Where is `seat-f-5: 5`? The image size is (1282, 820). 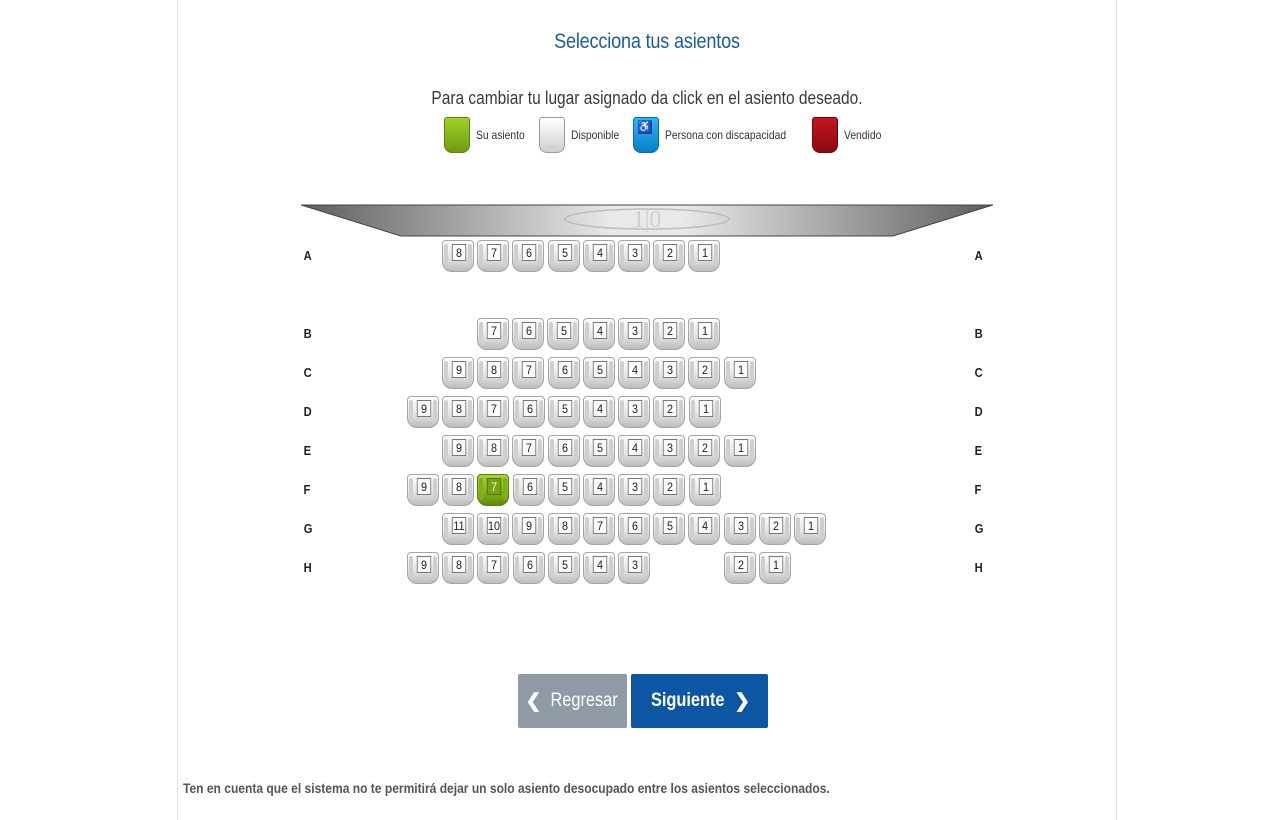 seat-f-5: 5 is located at coordinates (564, 490).